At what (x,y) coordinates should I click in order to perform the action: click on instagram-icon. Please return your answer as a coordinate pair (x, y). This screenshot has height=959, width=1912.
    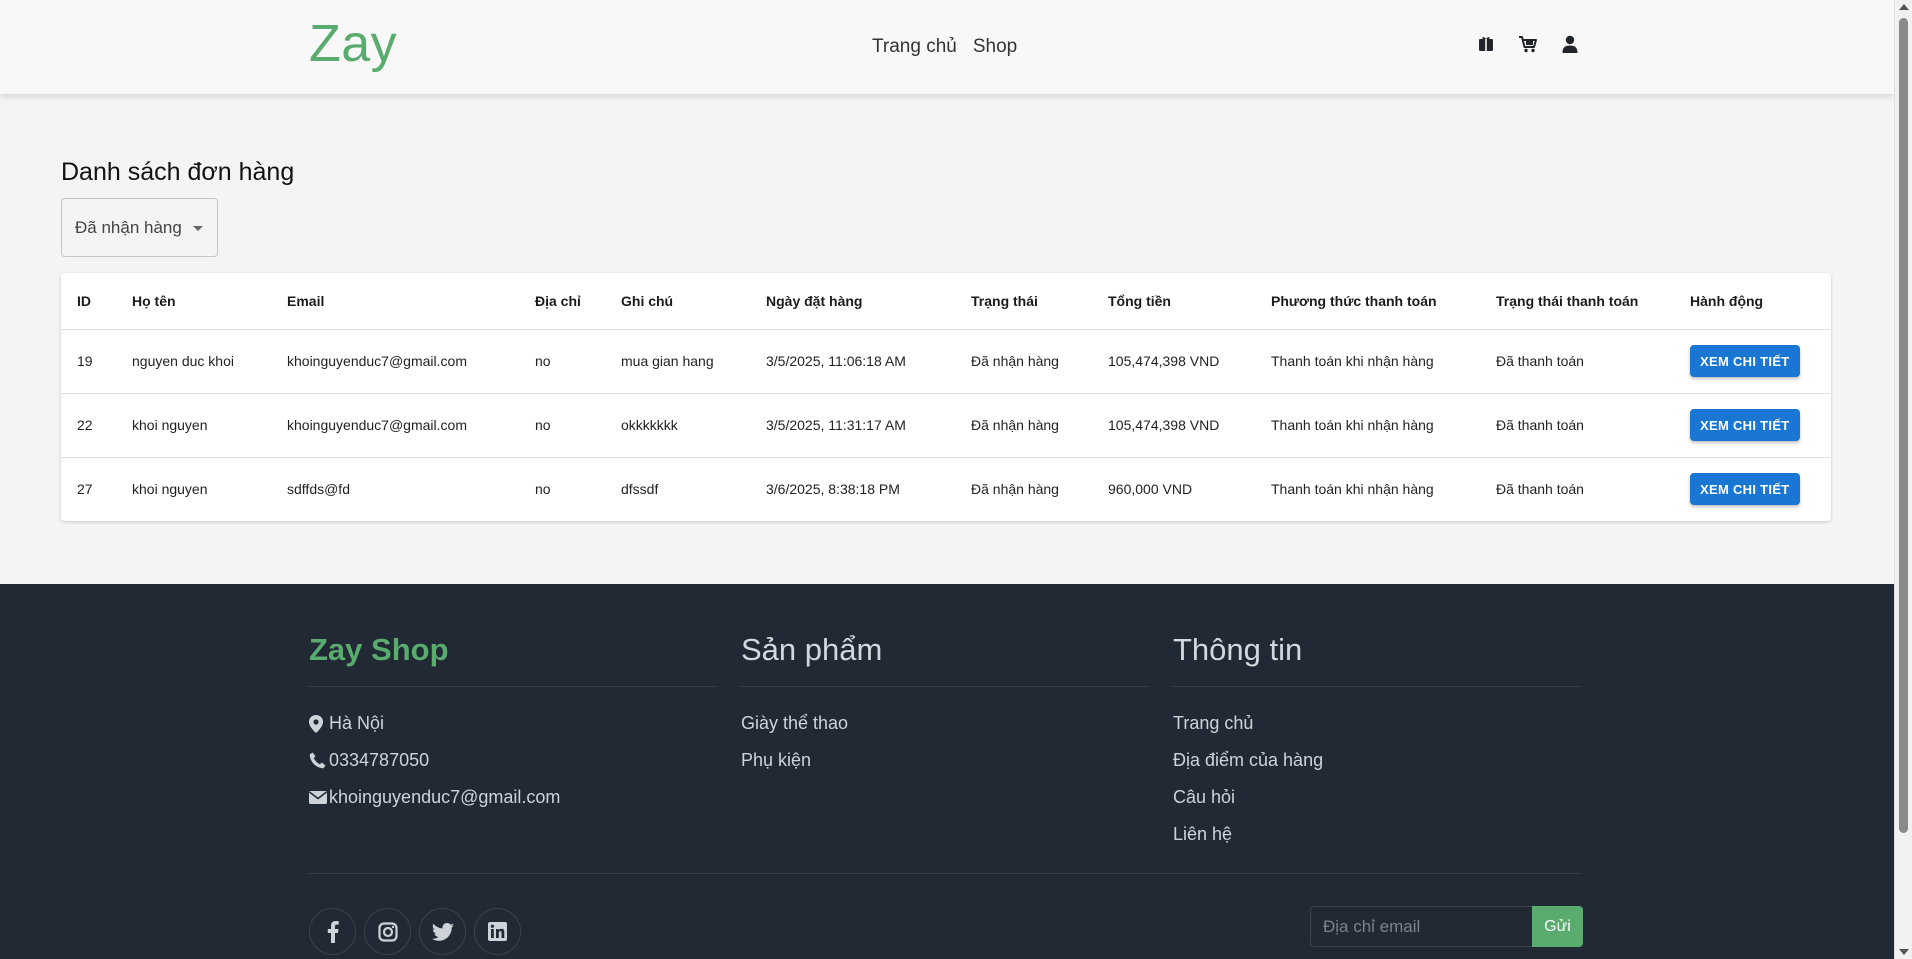
    Looking at the image, I should click on (387, 931).